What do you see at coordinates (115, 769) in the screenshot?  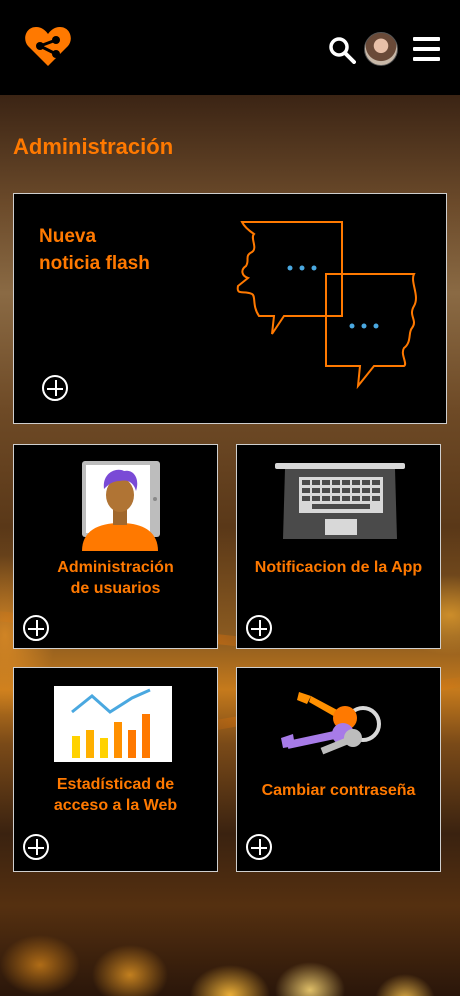 I see `card-web-stats: Estadísticad de acceso a la Web` at bounding box center [115, 769].